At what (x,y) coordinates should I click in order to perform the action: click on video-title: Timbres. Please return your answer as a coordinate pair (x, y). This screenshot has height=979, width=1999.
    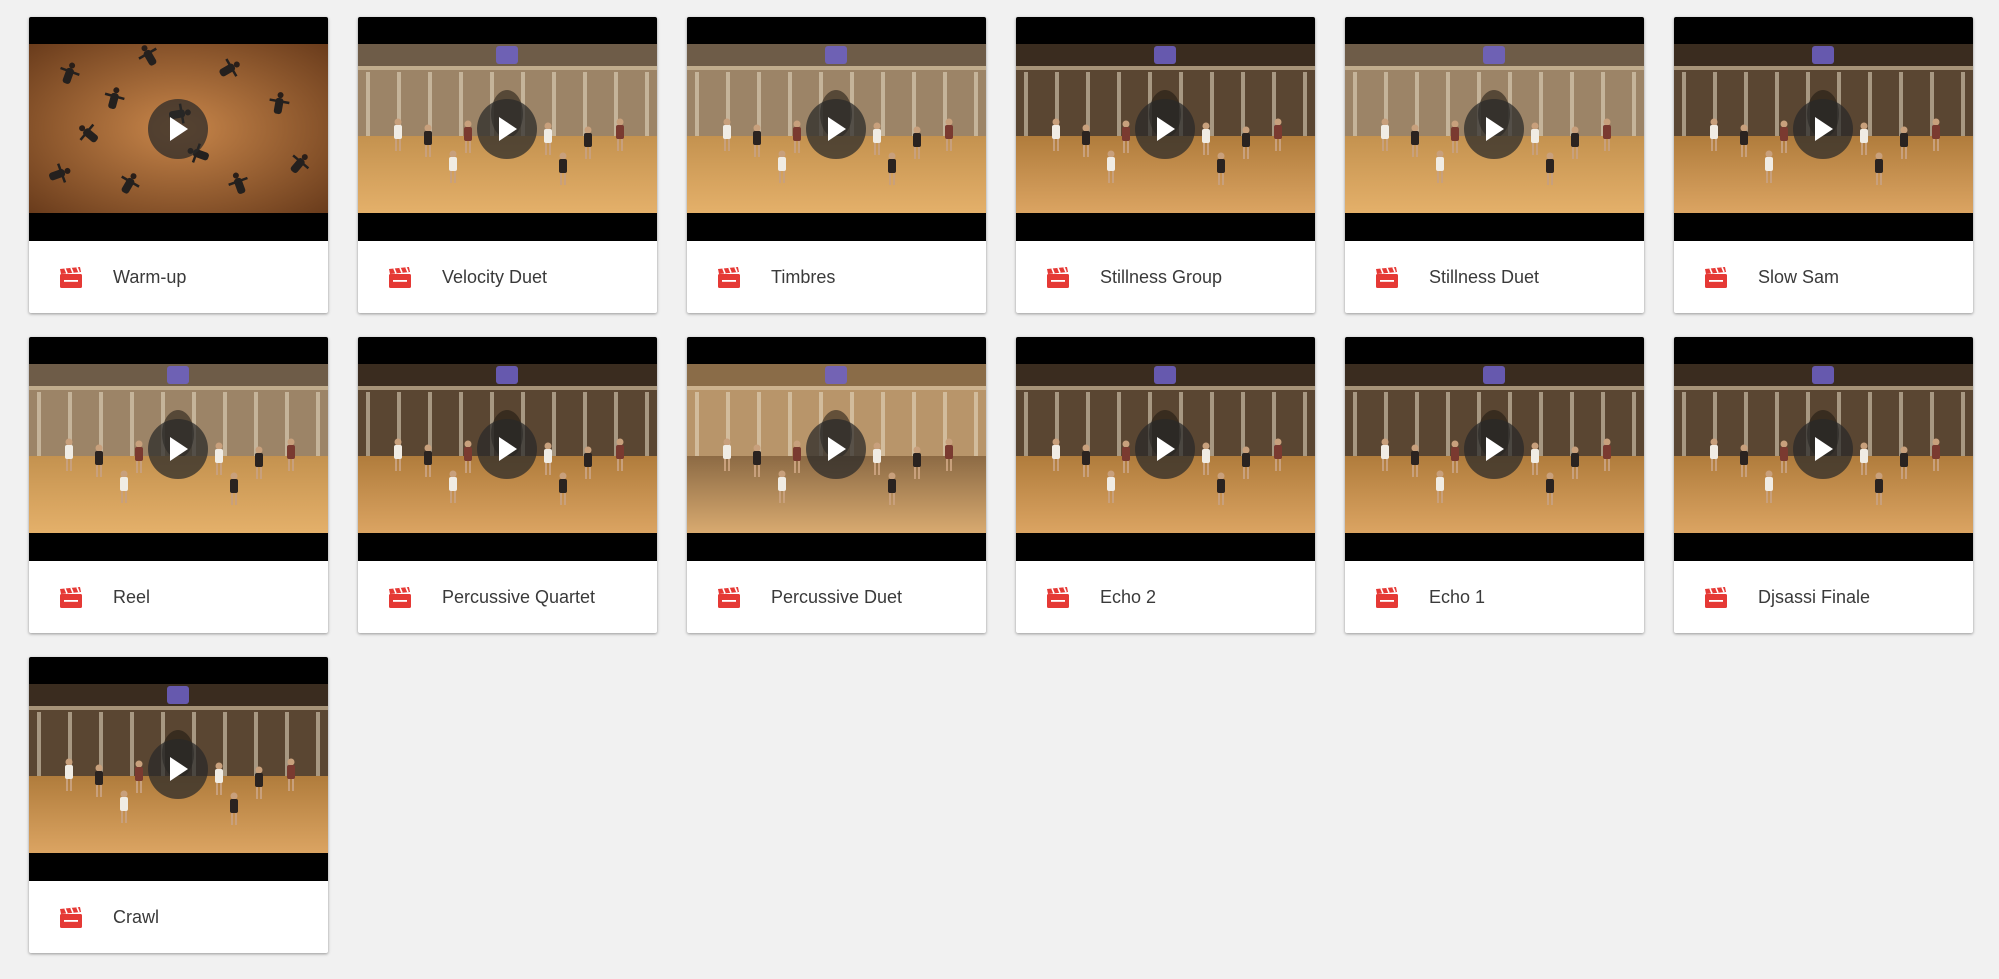
    Looking at the image, I should click on (803, 277).